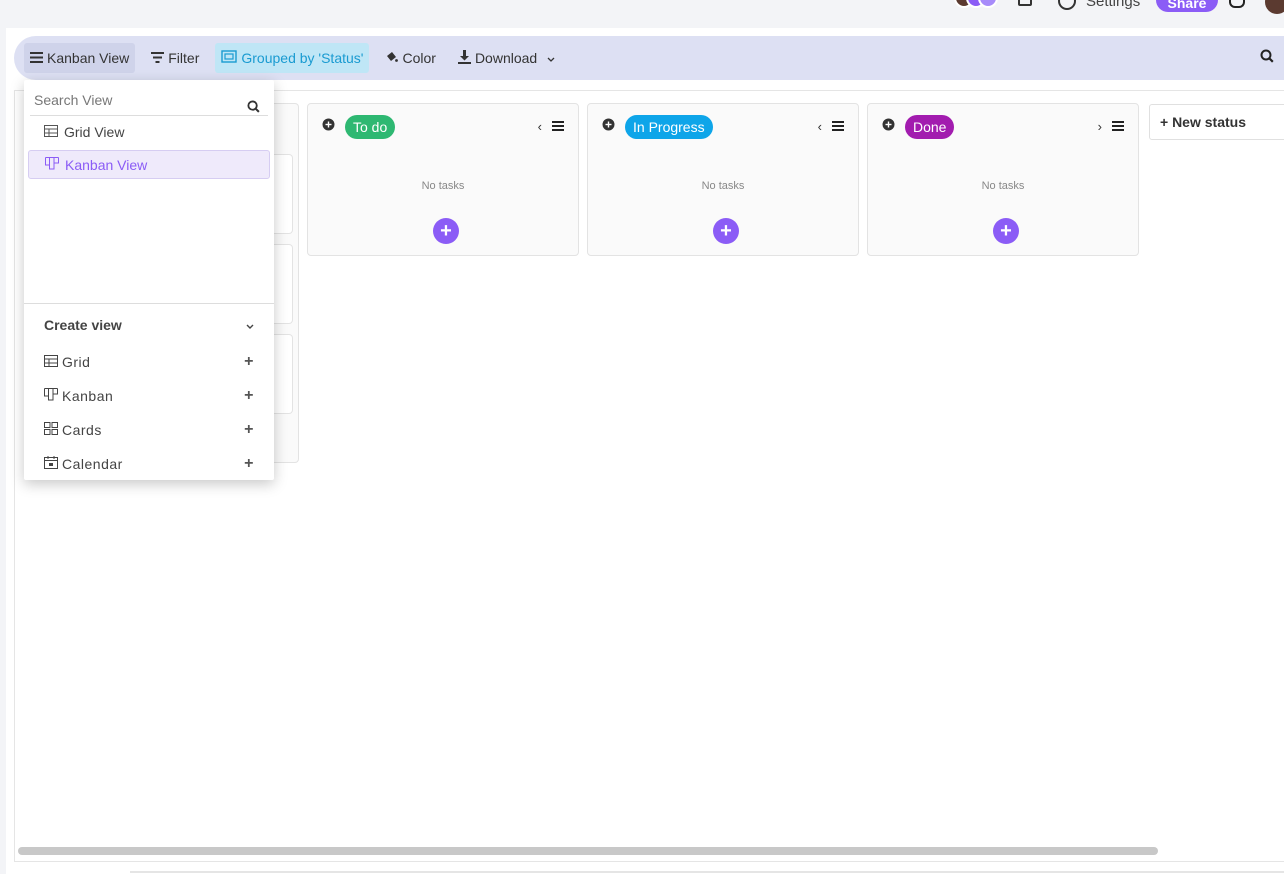 Image resolution: width=1284 pixels, height=874 pixels. What do you see at coordinates (1067, 5) in the screenshot?
I see `gear-icon` at bounding box center [1067, 5].